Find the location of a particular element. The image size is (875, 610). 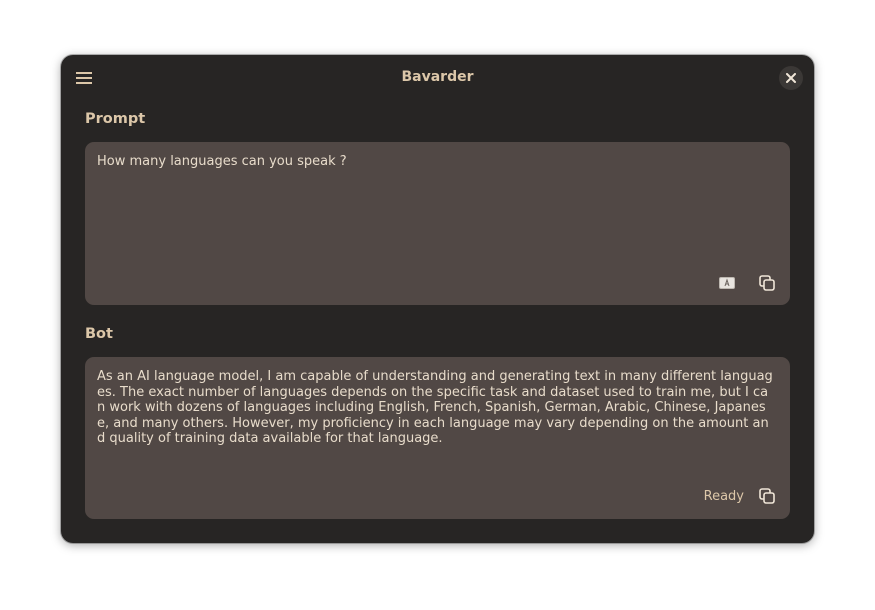

window-title: Bavarder is located at coordinates (437, 77).